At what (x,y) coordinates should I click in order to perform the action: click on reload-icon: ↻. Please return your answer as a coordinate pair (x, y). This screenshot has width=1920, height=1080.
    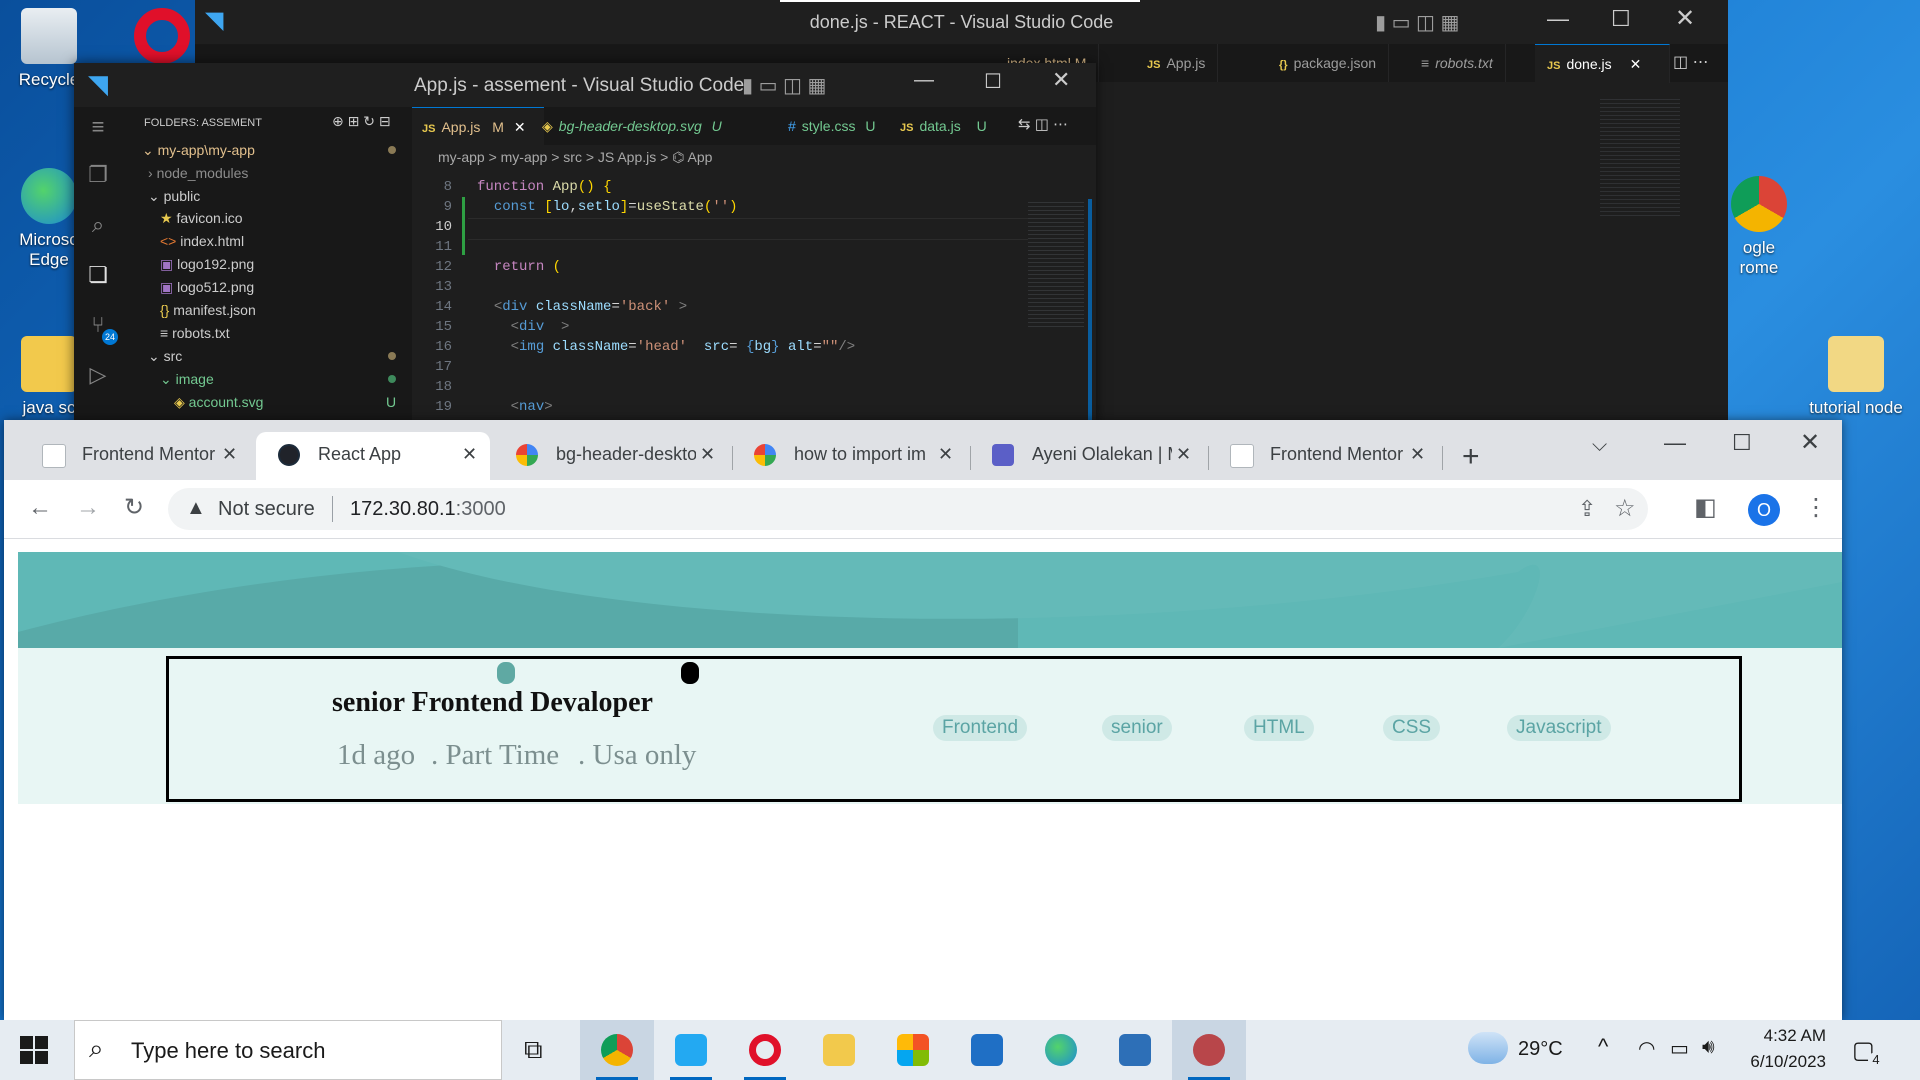
    Looking at the image, I should click on (134, 508).